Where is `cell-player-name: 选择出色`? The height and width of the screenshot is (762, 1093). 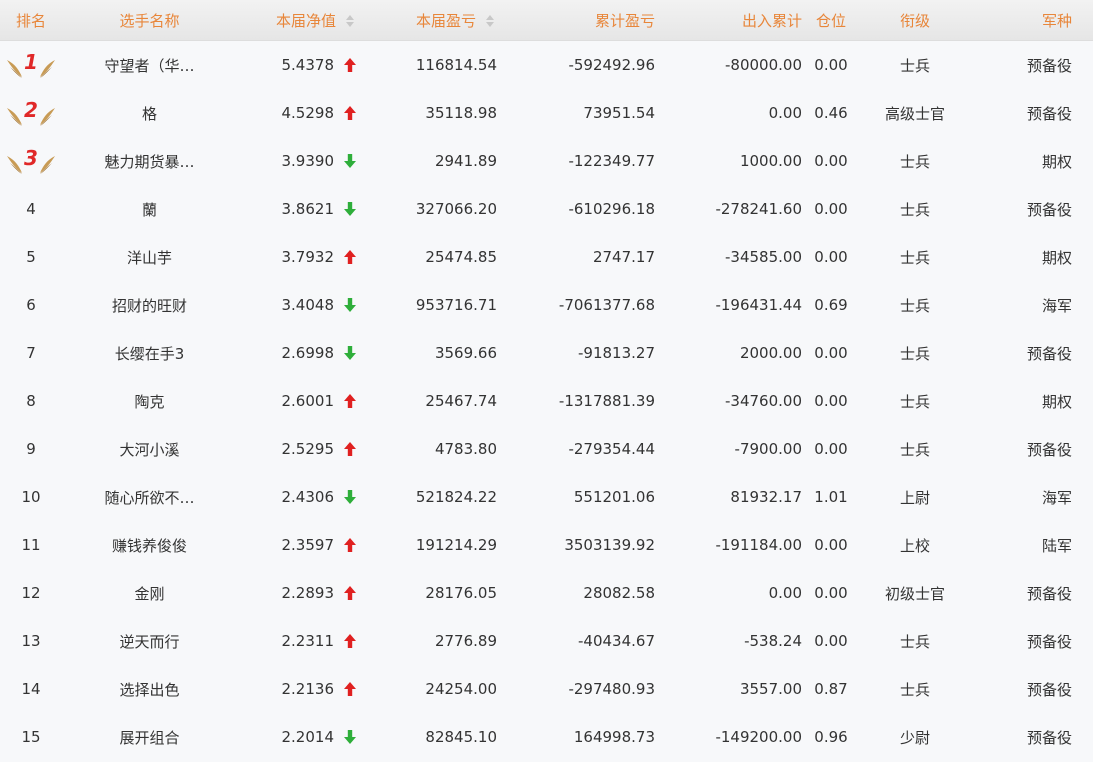 cell-player-name: 选择出色 is located at coordinates (149, 689).